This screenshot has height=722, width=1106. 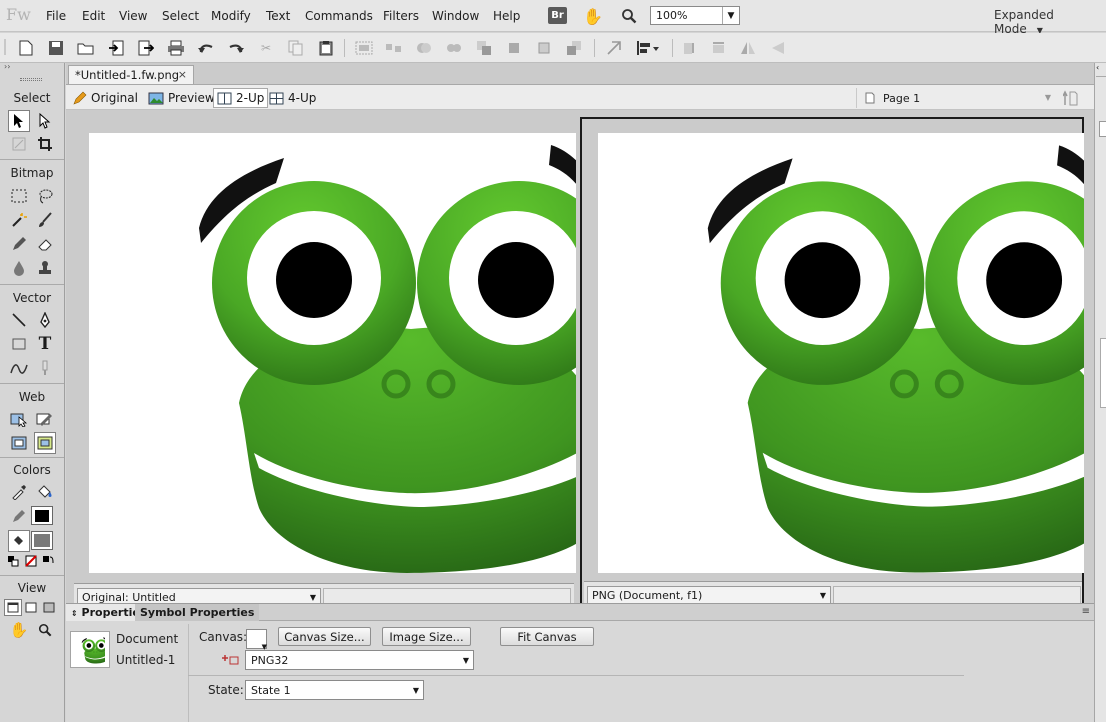 I want to click on export-icon, so click(x=146, y=48).